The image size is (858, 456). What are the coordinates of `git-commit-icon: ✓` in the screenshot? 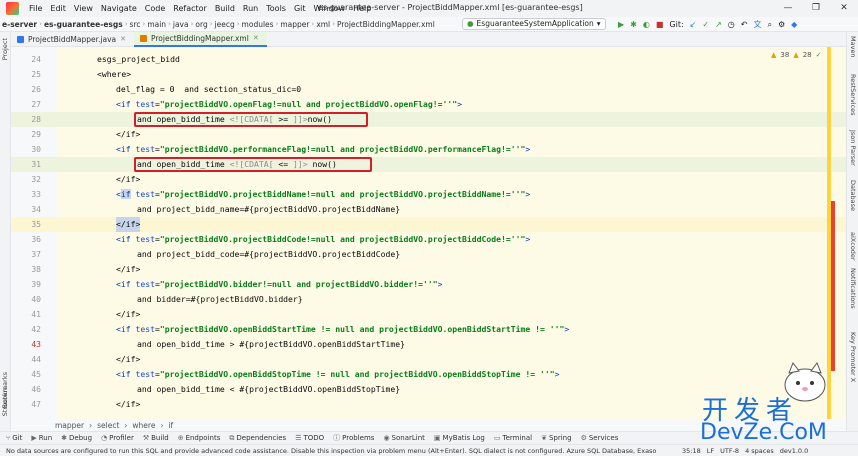 It's located at (705, 24).